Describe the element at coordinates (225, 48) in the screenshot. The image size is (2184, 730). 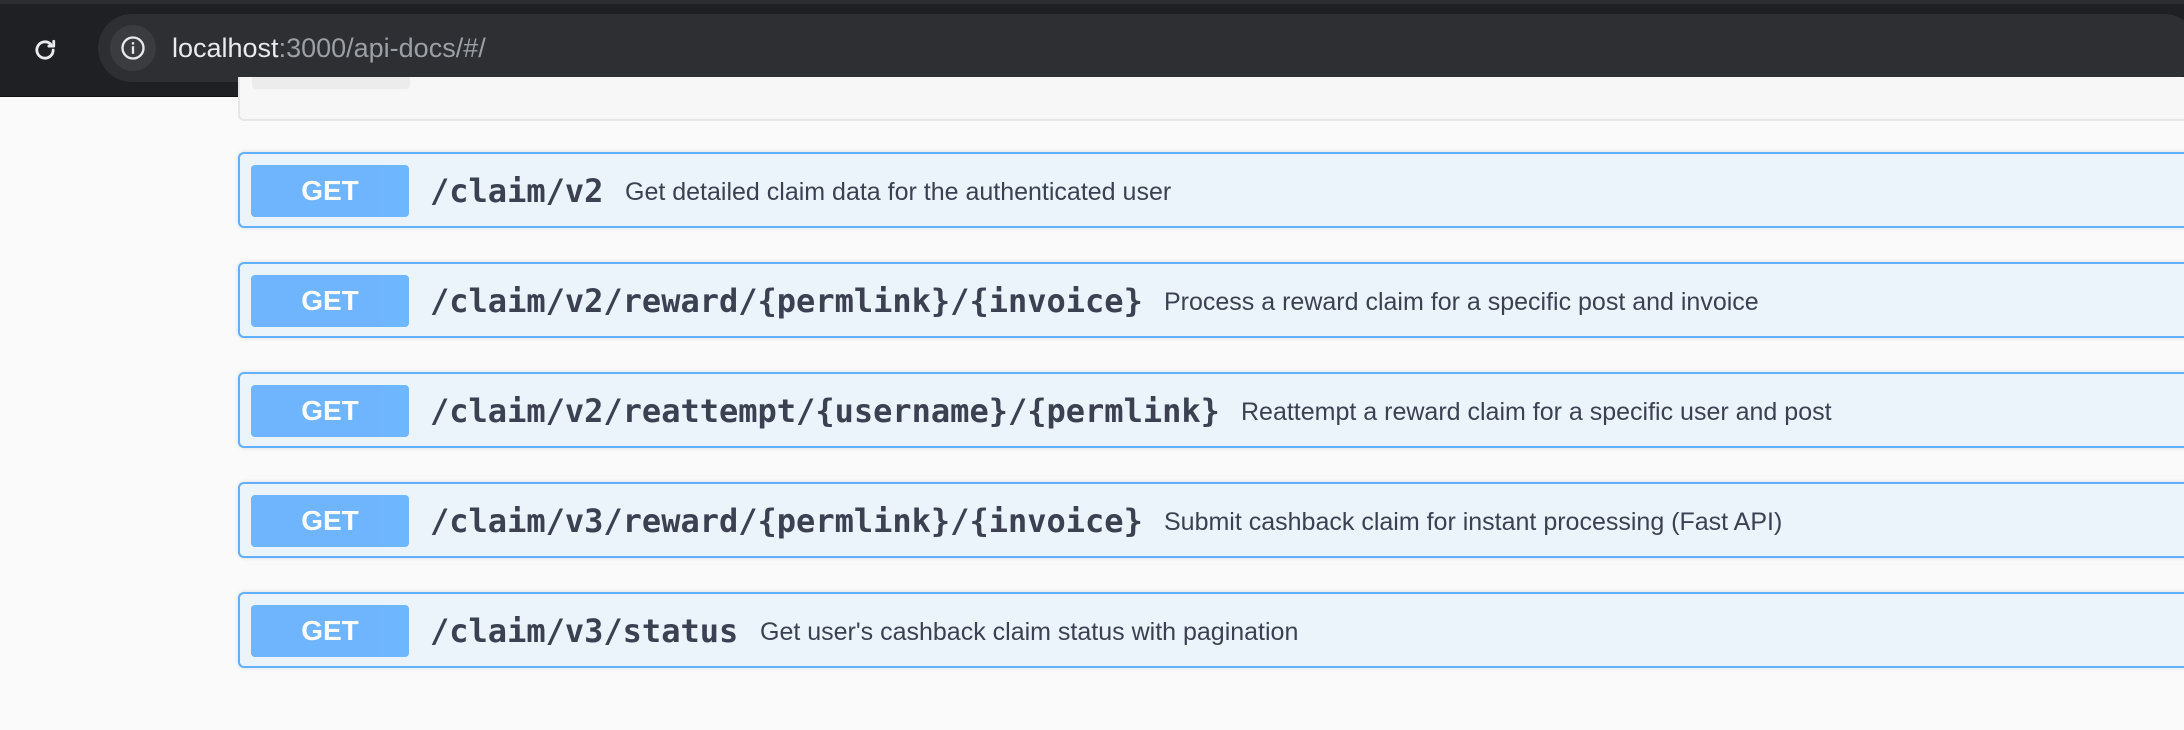
I see `url-host: localhost` at that location.